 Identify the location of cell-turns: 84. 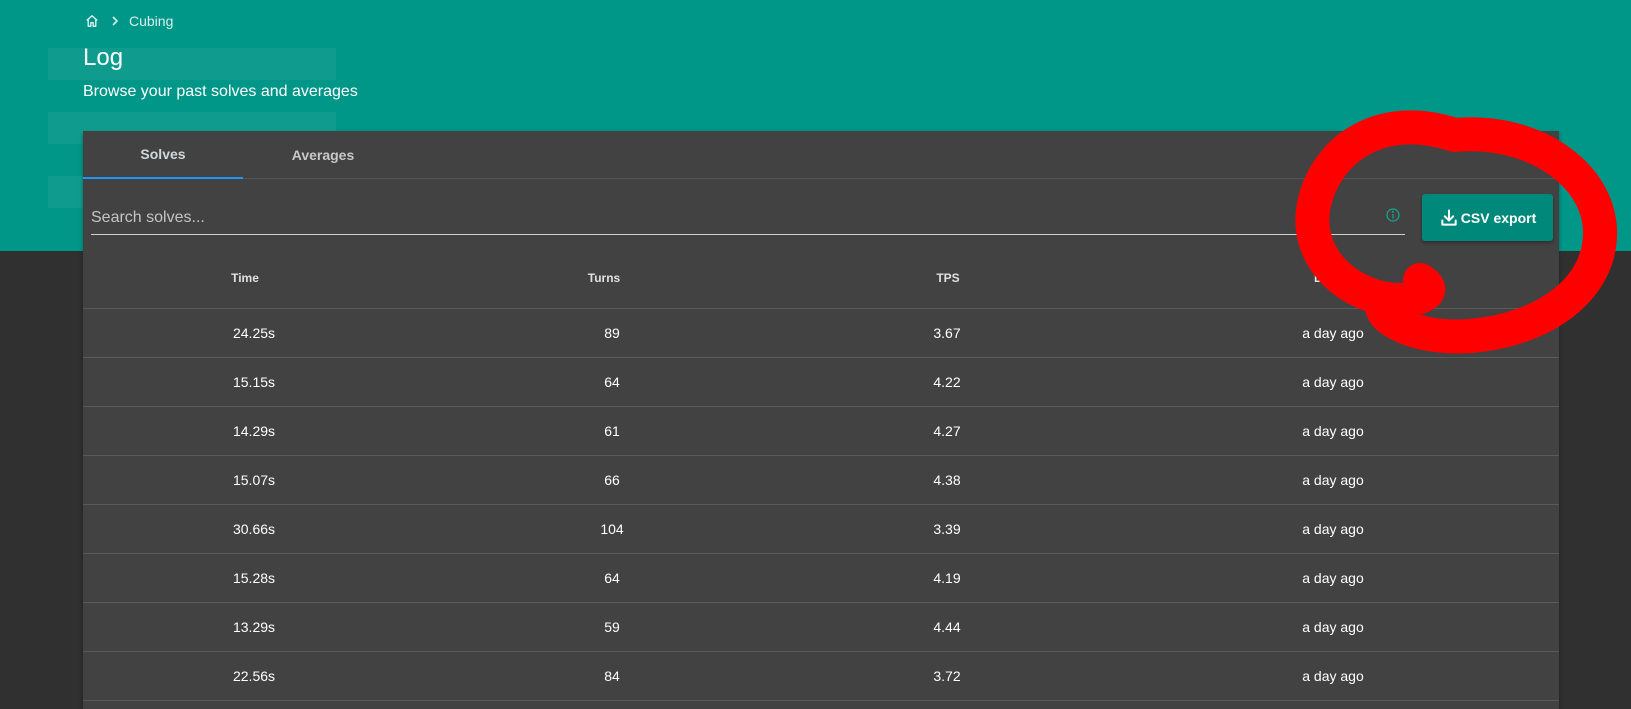
(612, 676).